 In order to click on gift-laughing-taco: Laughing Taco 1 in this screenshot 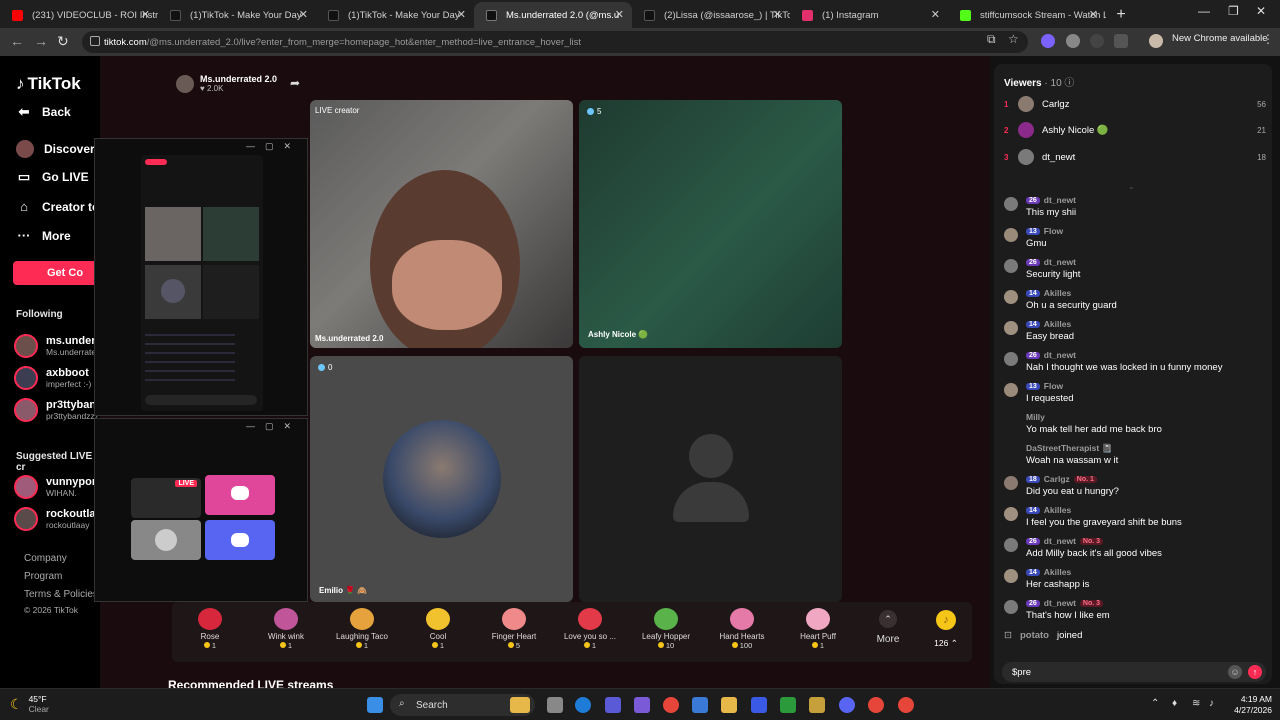, I will do `click(362, 629)`.